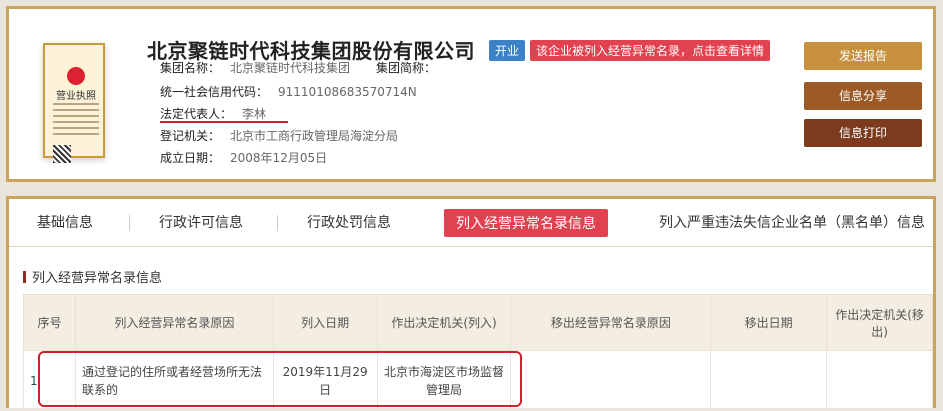  What do you see at coordinates (224, 122) in the screenshot?
I see `legal-rep-highlight-underline` at bounding box center [224, 122].